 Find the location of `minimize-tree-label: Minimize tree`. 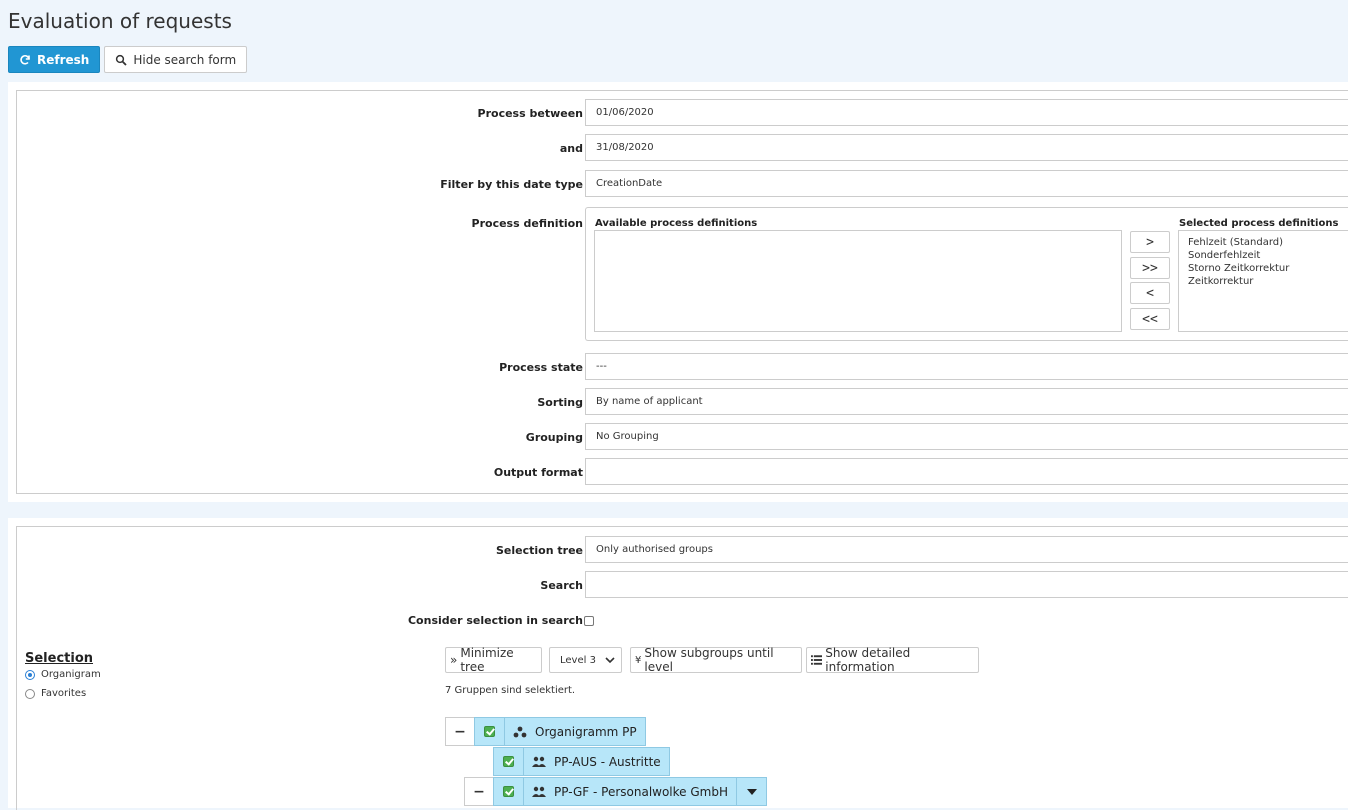

minimize-tree-label: Minimize tree is located at coordinates (487, 660).